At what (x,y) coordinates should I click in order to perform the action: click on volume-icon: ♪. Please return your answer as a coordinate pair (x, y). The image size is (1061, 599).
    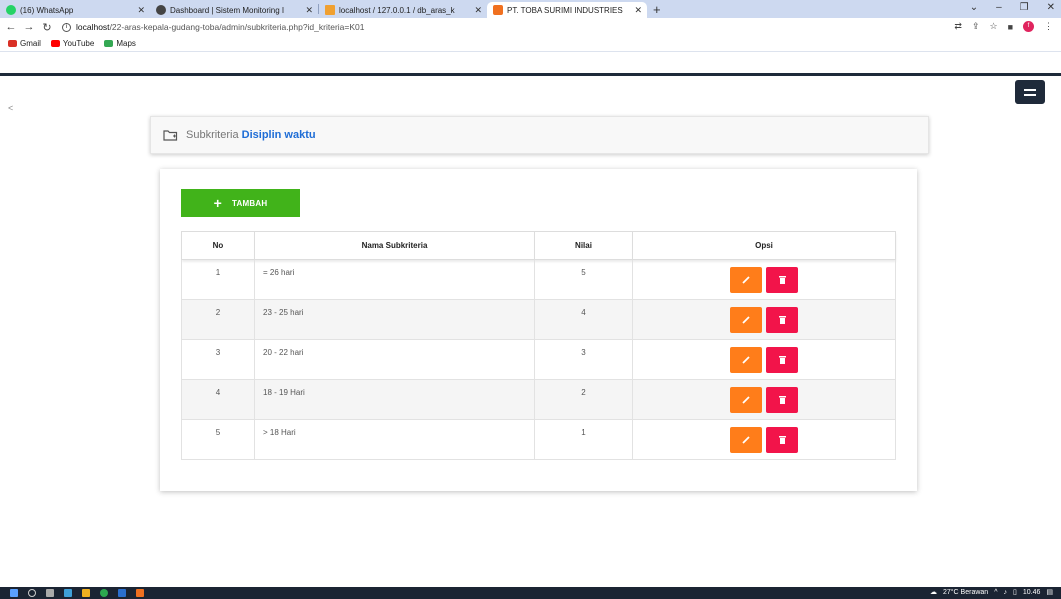
    Looking at the image, I should click on (1005, 592).